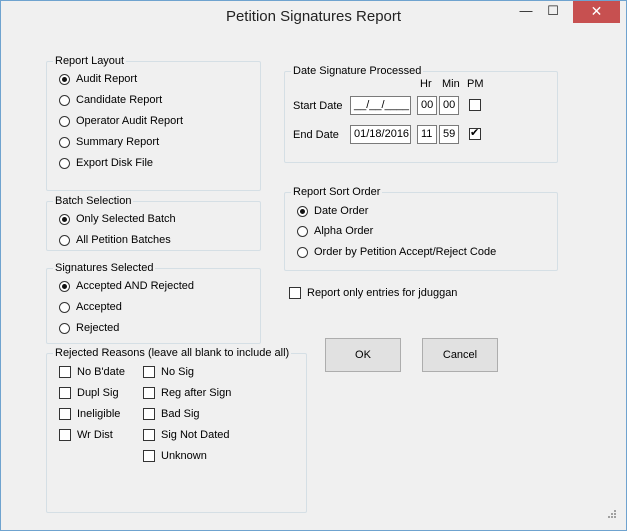 This screenshot has height=531, width=627. What do you see at coordinates (186, 436) in the screenshot?
I see `checkbox-sig-not-dated: Sig Not Dated` at bounding box center [186, 436].